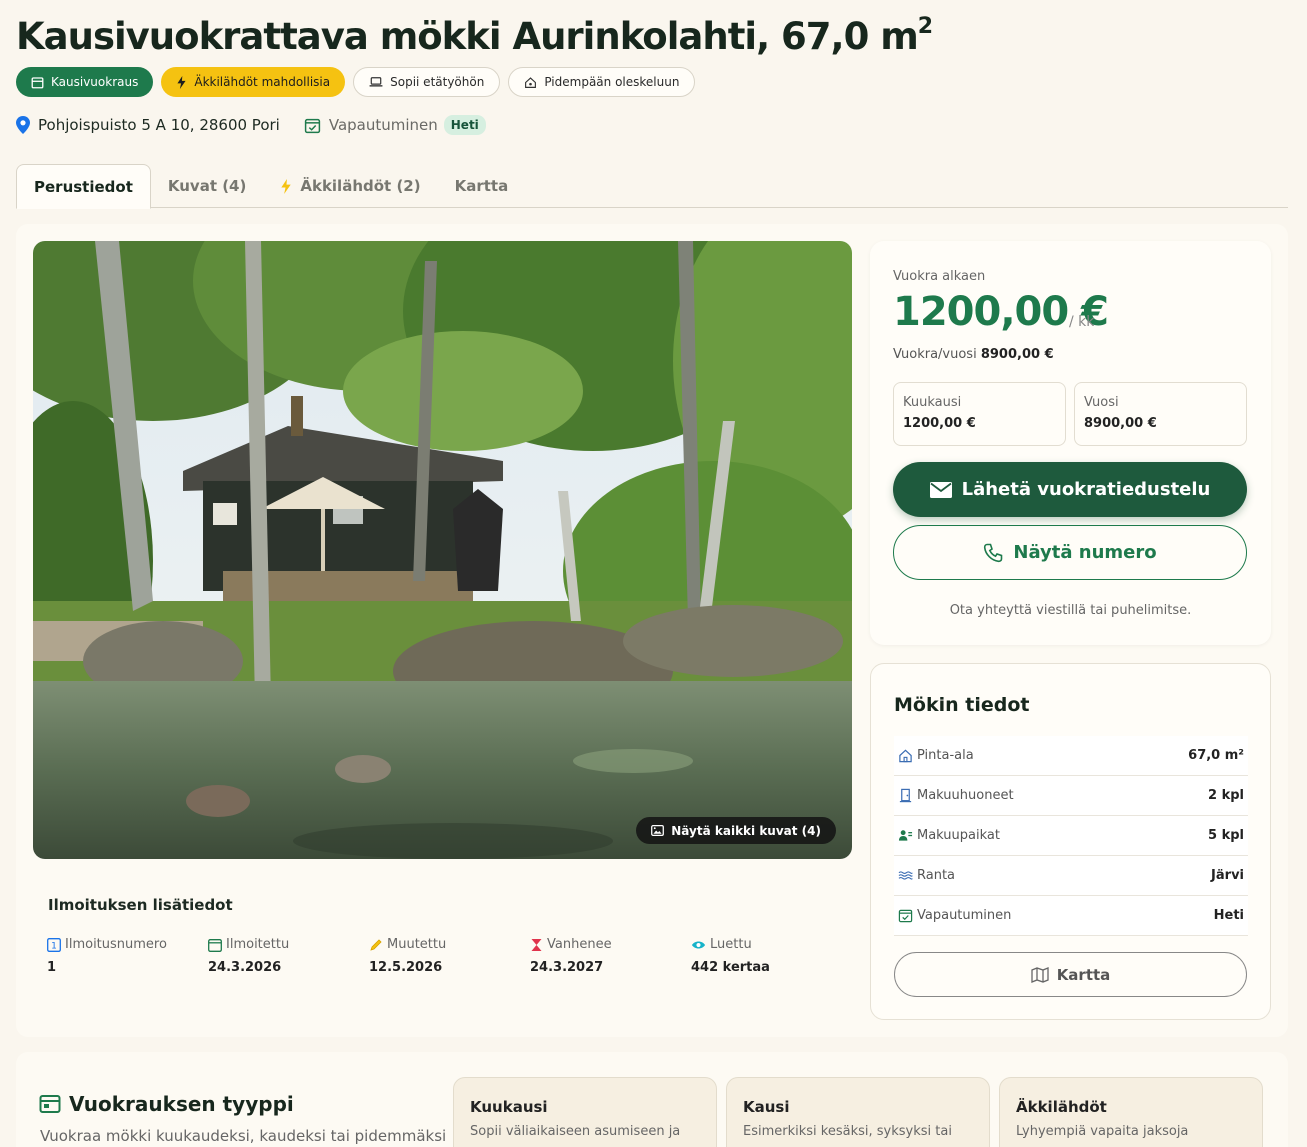  I want to click on detail-row-shore: Ranta Järvi, so click(1071, 876).